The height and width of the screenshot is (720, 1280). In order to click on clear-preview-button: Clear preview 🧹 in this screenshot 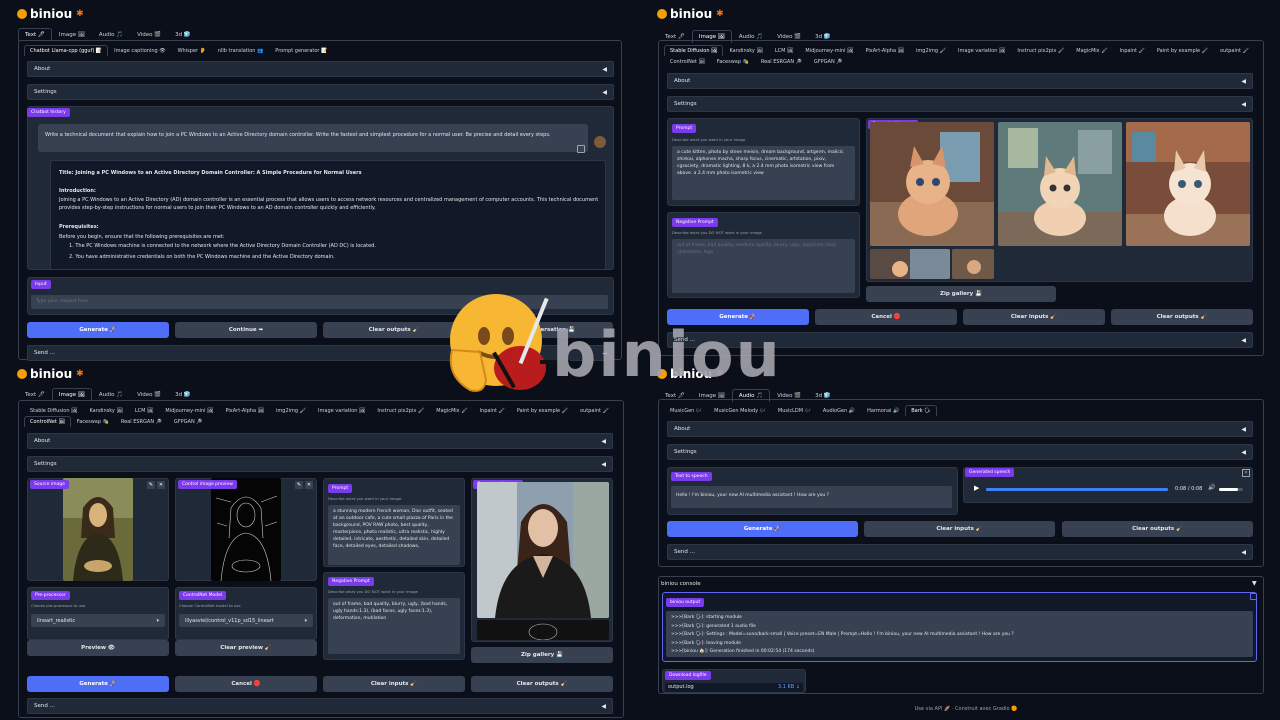, I will do `click(246, 648)`.